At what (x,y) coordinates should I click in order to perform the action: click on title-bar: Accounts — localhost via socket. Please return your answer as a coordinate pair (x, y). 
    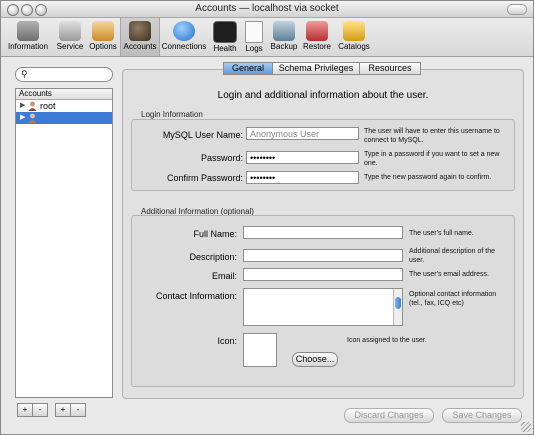
    Looking at the image, I should click on (267, 9).